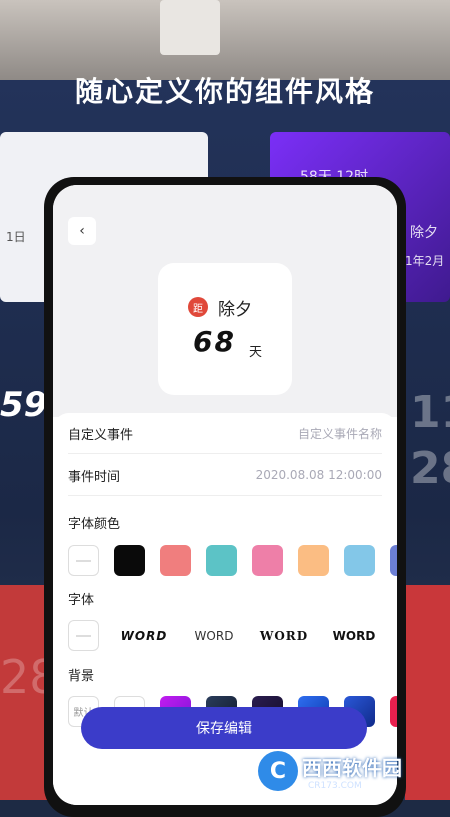  Describe the element at coordinates (94, 524) in the screenshot. I see `font-color-label: 字体颜色` at that location.